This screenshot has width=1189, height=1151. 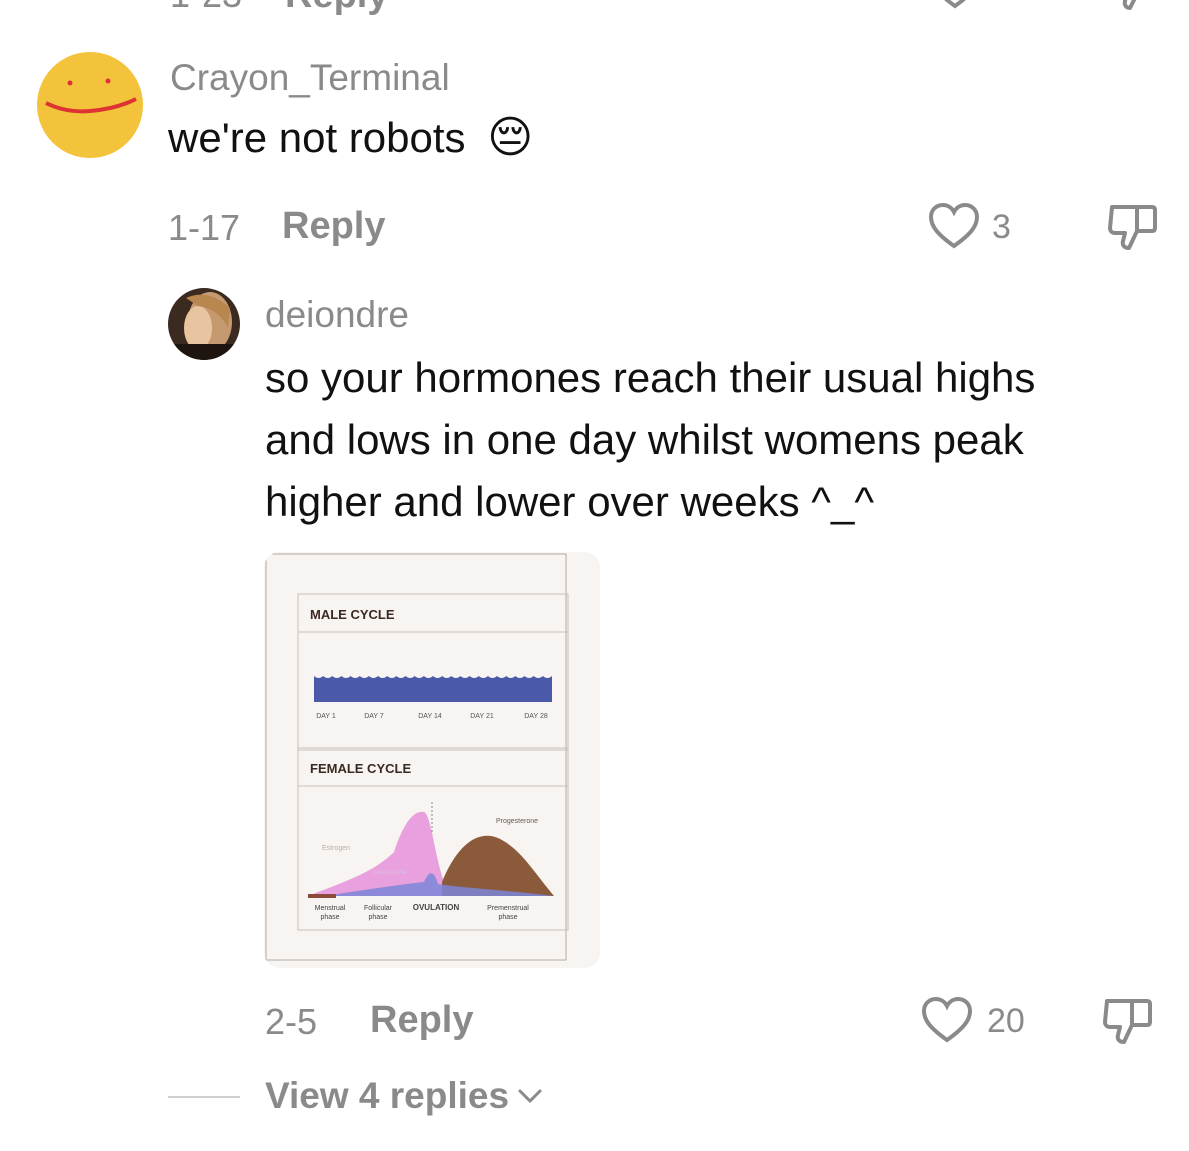 What do you see at coordinates (570, 501) in the screenshot?
I see `comment-text-line: higher and lower over weeks ^_^` at bounding box center [570, 501].